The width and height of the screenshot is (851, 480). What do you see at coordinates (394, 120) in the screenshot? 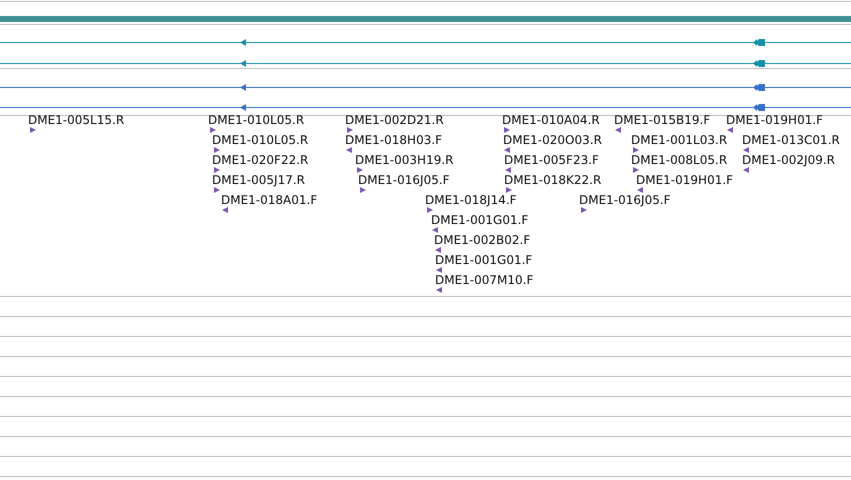
I see `clone-label: DME1-002D21.R` at bounding box center [394, 120].